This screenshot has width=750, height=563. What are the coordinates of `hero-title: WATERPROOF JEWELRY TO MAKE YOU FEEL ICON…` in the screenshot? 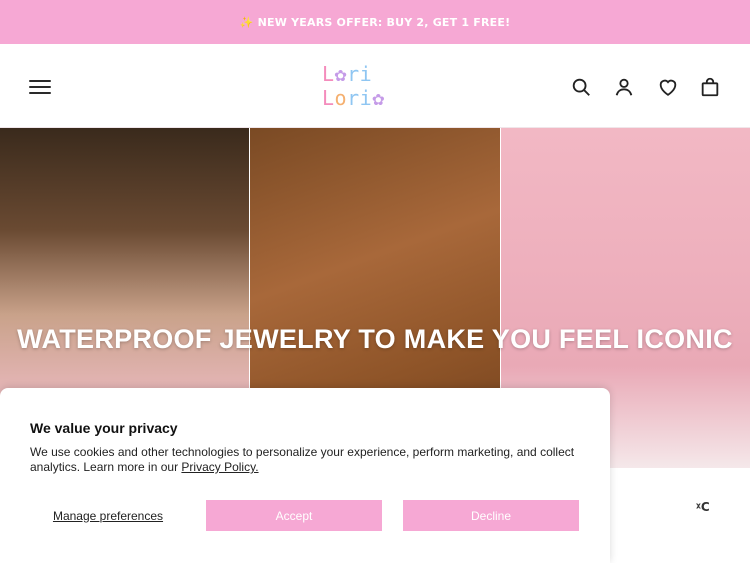 It's located at (375, 339).